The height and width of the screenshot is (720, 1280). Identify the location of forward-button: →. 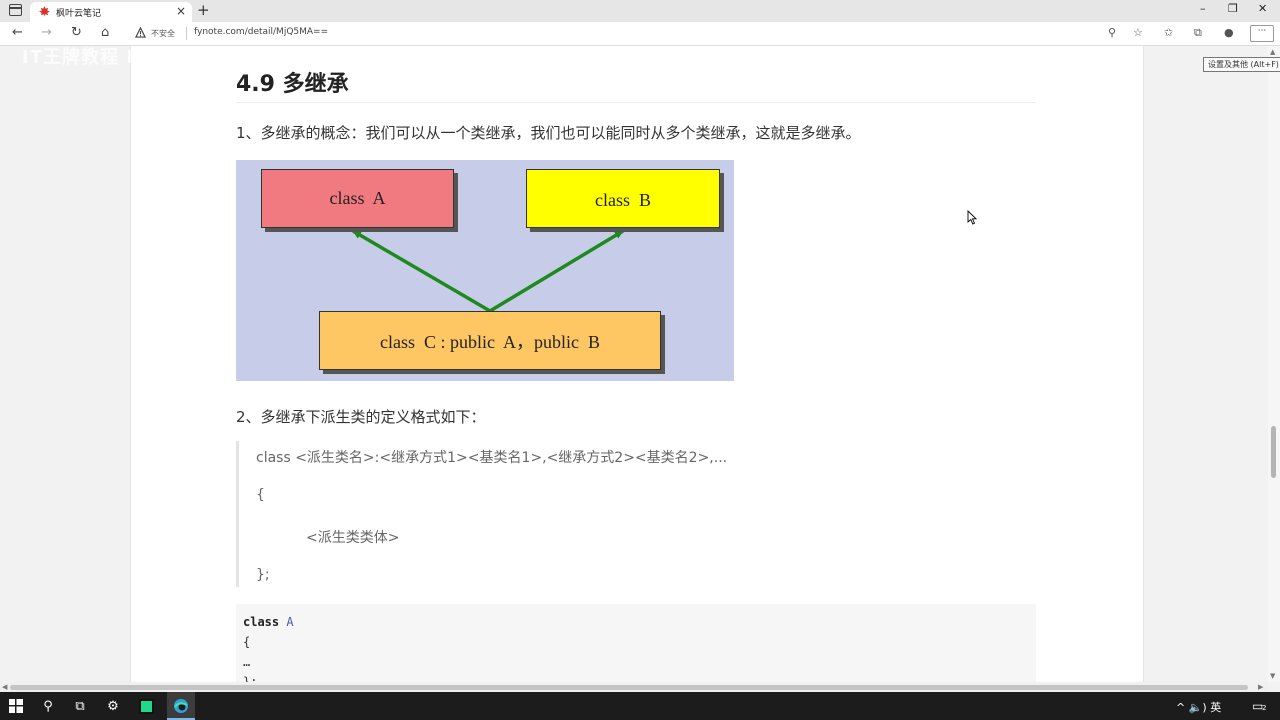
(46, 33).